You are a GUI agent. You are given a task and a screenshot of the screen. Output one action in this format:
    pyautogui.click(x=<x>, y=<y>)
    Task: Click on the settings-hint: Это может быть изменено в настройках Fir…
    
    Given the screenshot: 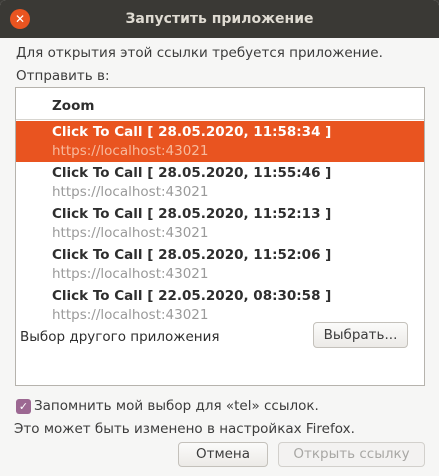 What is the action you would take?
    pyautogui.click(x=184, y=429)
    